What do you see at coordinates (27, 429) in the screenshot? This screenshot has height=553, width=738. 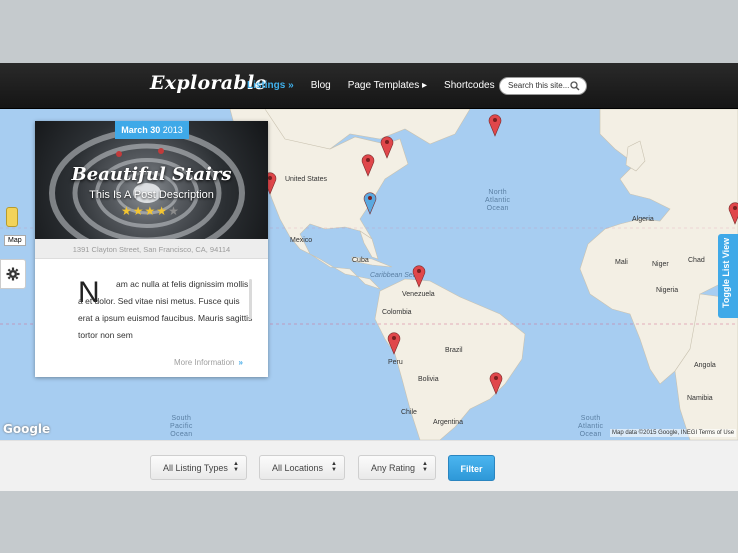 I see `google-logo: Google` at bounding box center [27, 429].